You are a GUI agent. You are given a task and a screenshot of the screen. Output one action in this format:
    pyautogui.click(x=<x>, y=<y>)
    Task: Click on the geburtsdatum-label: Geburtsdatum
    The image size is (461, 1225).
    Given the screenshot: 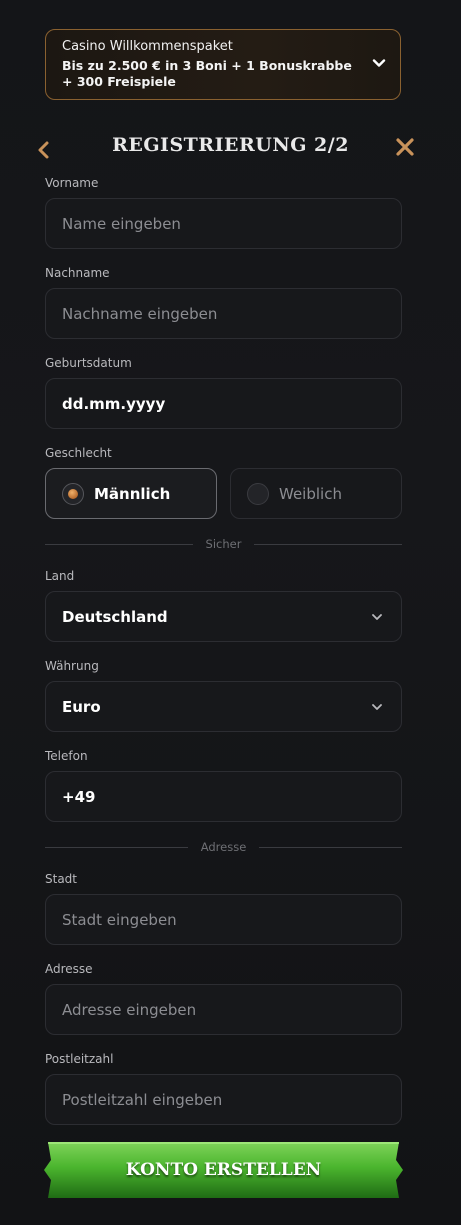 What is the action you would take?
    pyautogui.click(x=88, y=363)
    